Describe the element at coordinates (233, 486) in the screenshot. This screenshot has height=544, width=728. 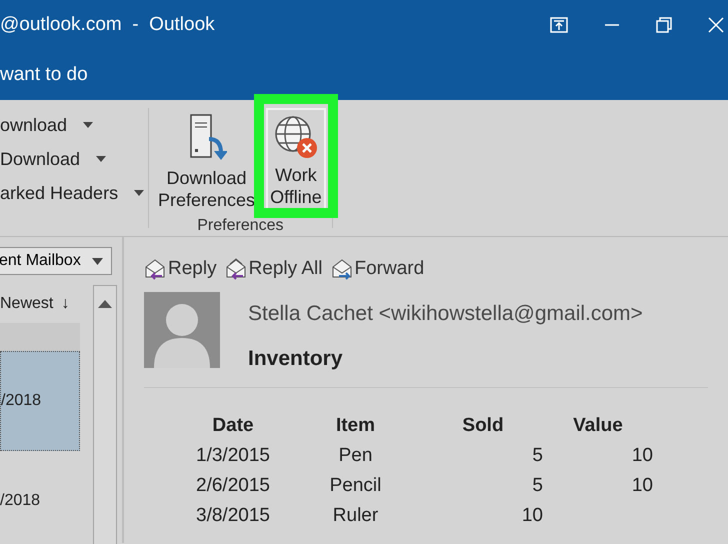
I see `table-cell-text: 2/6/2015` at that location.